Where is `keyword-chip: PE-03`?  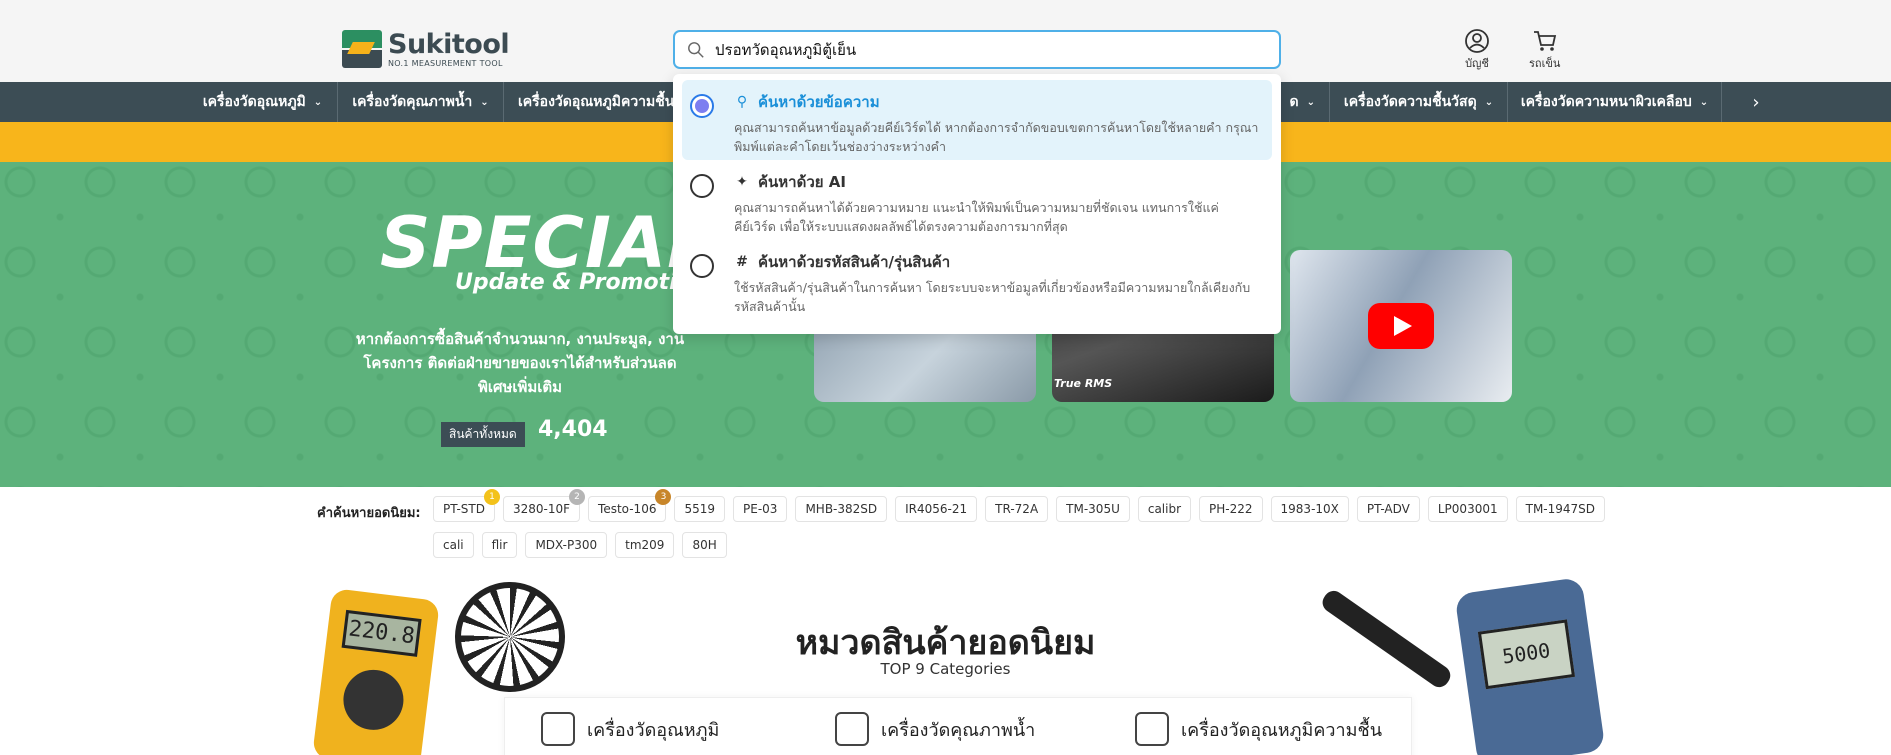 keyword-chip: PE-03 is located at coordinates (760, 509).